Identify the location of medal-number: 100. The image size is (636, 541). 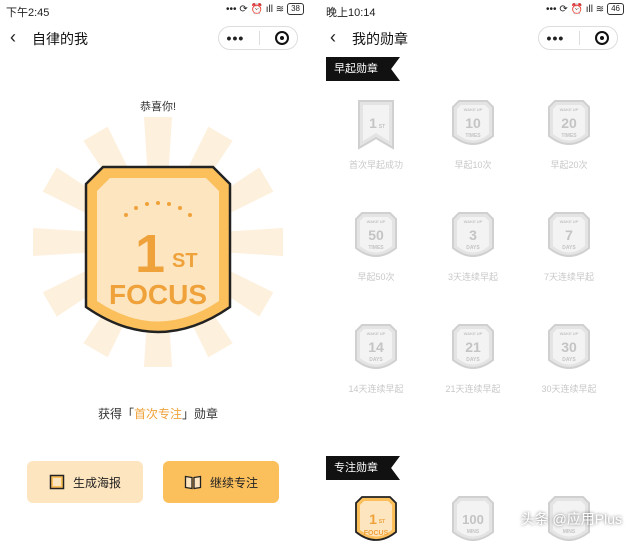
(473, 519).